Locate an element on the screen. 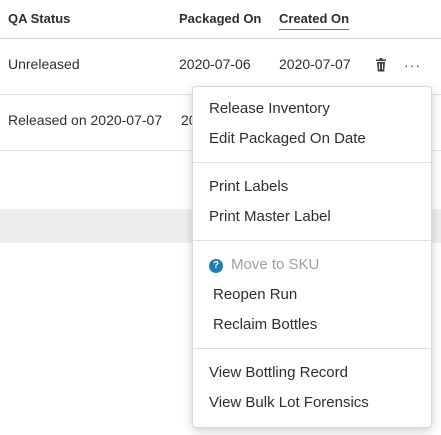 The height and width of the screenshot is (435, 441). menu-item-print-labels: Print Labels is located at coordinates (248, 186).